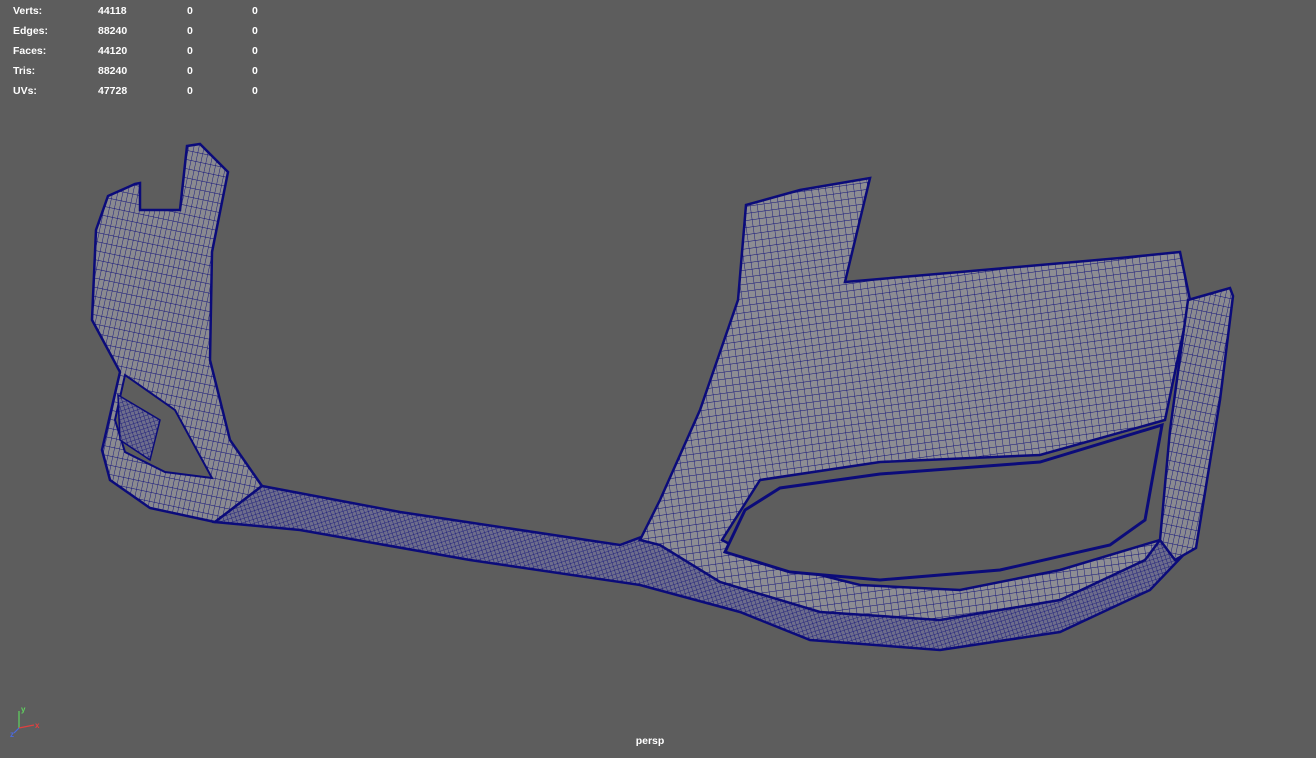  What do you see at coordinates (23, 709) in the screenshot?
I see `axis-y-label: y` at bounding box center [23, 709].